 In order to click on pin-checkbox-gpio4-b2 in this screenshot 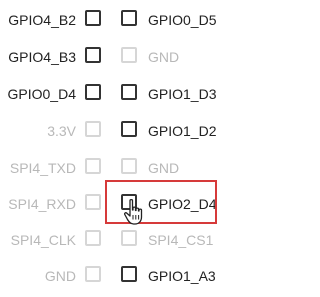, I will do `click(93, 18)`.